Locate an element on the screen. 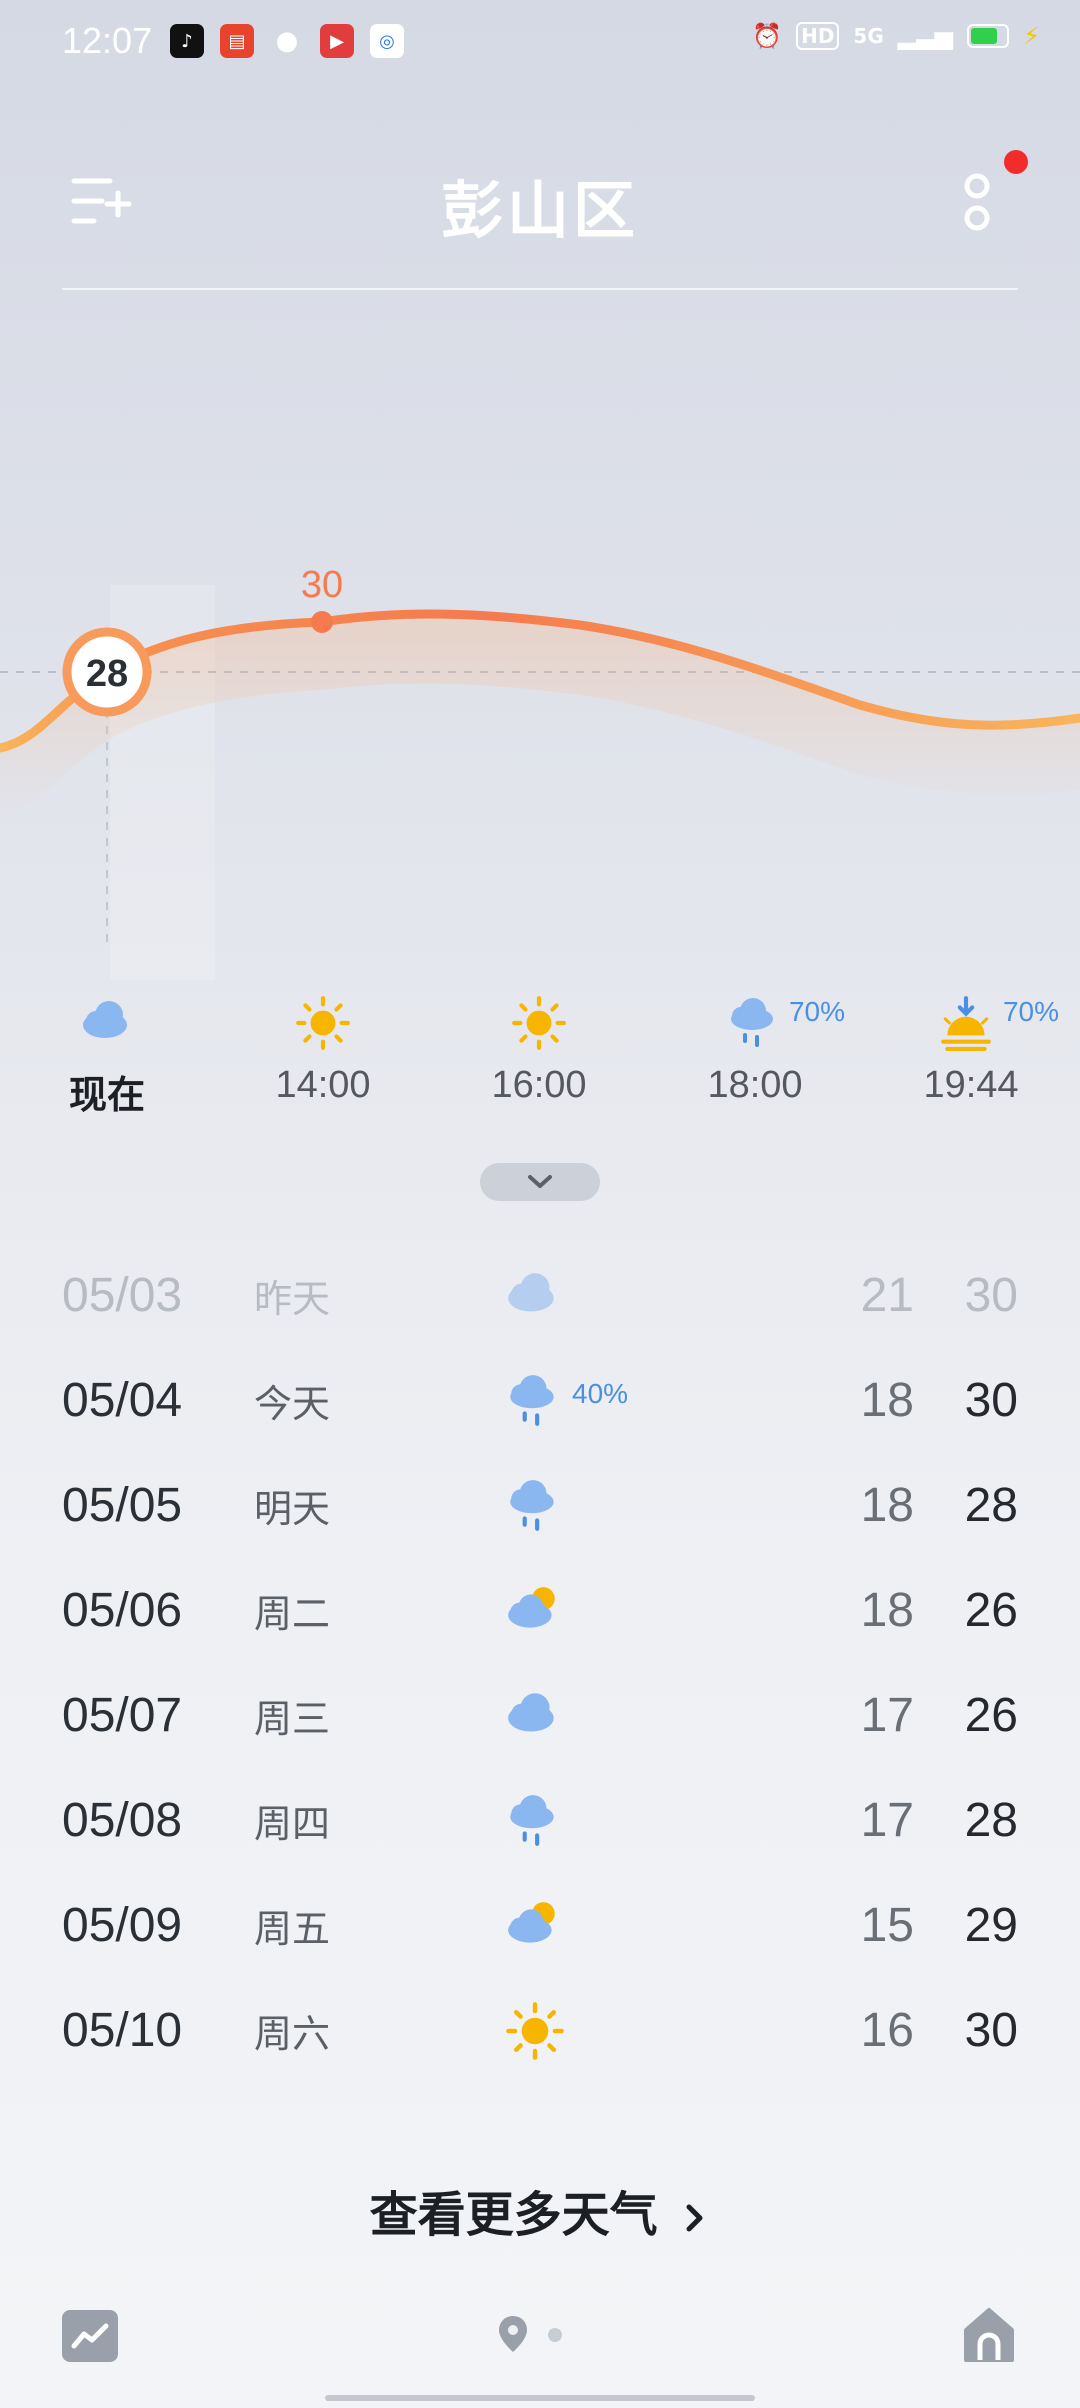  alarm-icon: ⏰ is located at coordinates (767, 36).